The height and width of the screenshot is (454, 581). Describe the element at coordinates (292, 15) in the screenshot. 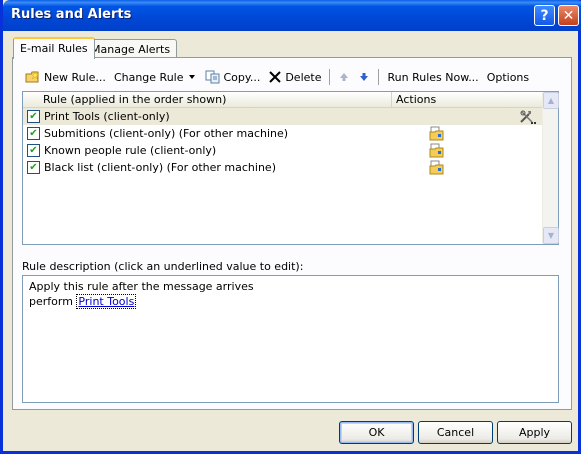

I see `title-bar: Rules and Alerts ? ✕` at that location.